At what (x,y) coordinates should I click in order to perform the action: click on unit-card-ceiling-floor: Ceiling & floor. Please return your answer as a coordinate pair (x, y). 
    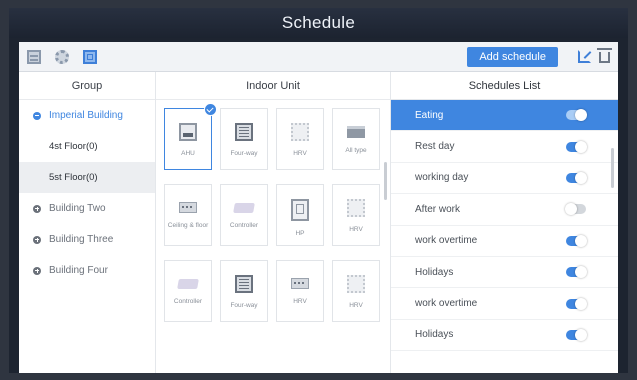
    Looking at the image, I should click on (188, 215).